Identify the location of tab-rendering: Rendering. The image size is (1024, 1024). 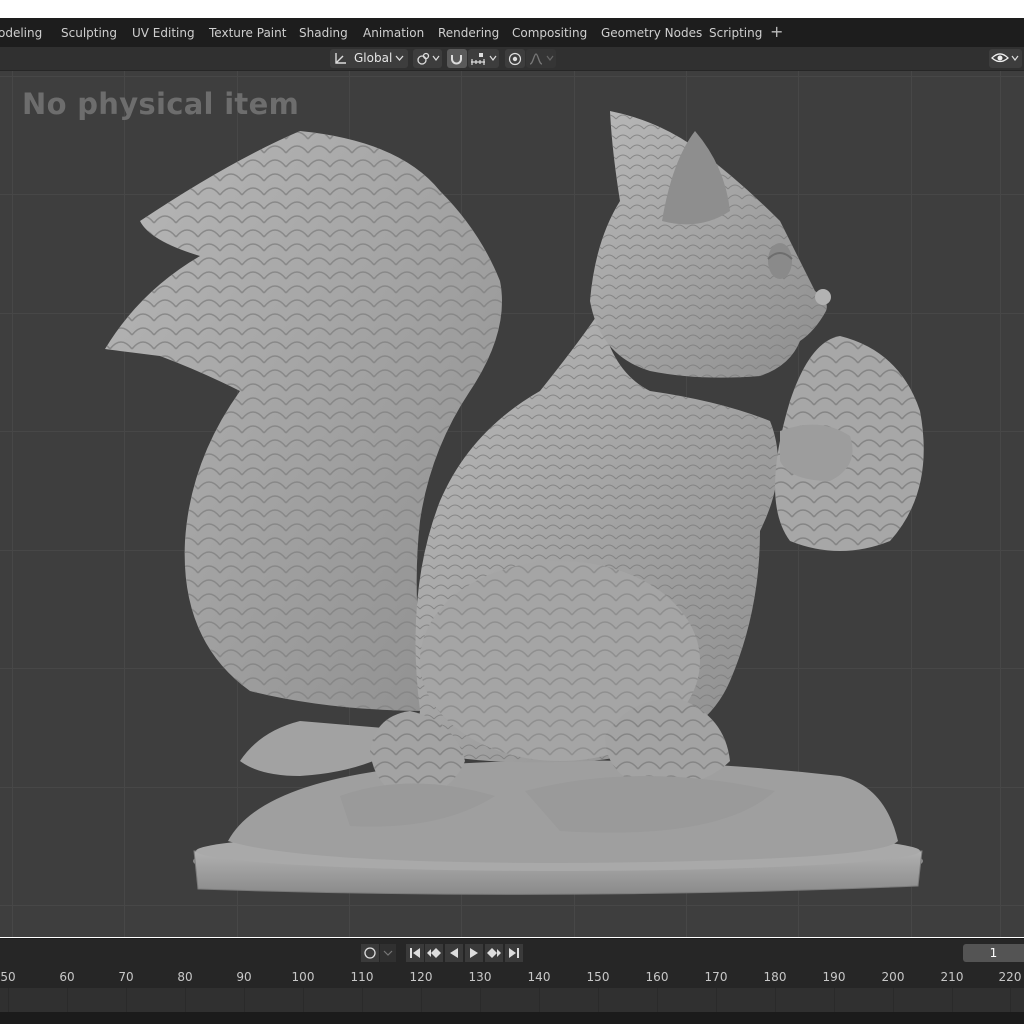
(468, 33).